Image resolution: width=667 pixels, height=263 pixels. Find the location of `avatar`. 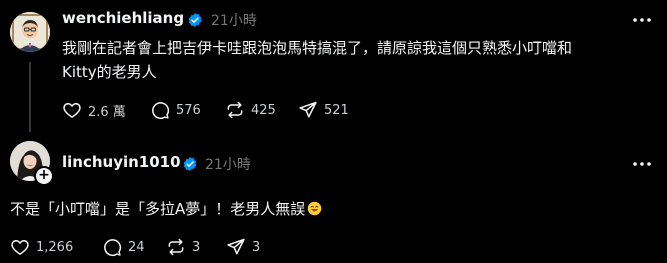

avatar is located at coordinates (30, 32).